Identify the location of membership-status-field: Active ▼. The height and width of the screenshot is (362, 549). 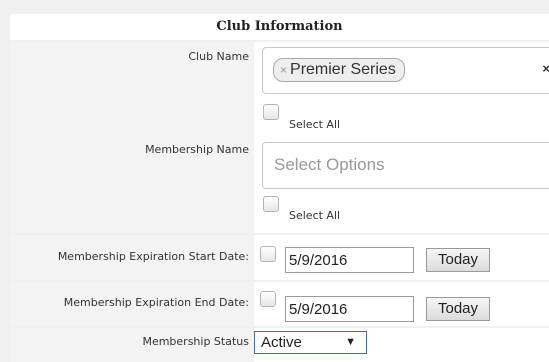
(401, 345).